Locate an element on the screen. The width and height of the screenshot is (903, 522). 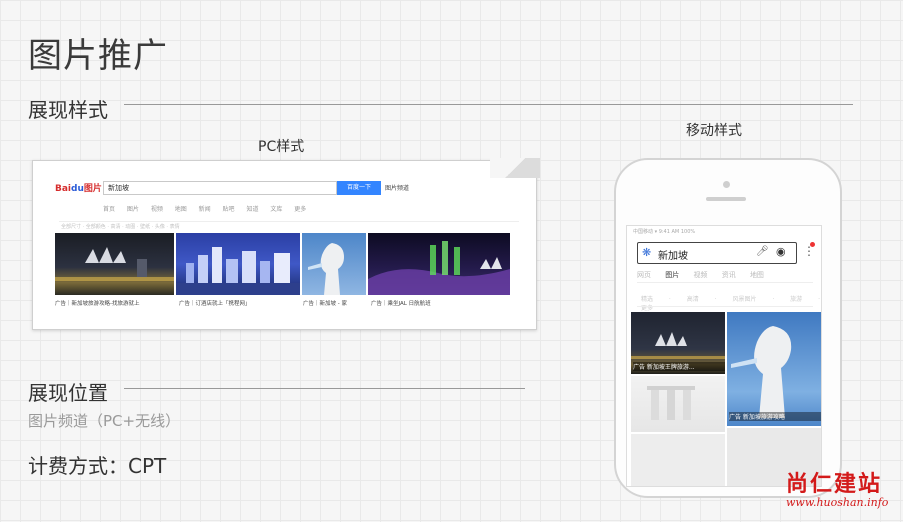
pc-nav-tabs: 首页 图片 视频 地图 新闻 贴吧 知道 文库 更多 is located at coordinates (204, 208).